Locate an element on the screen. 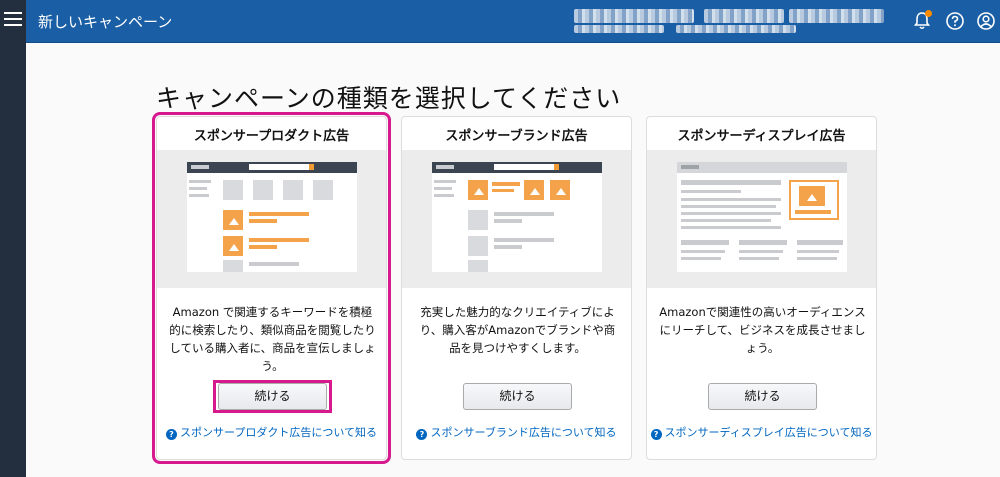 This screenshot has width=1000, height=477. learn-more-link: ? スポンサーディスプレイ広告について知る is located at coordinates (761, 432).